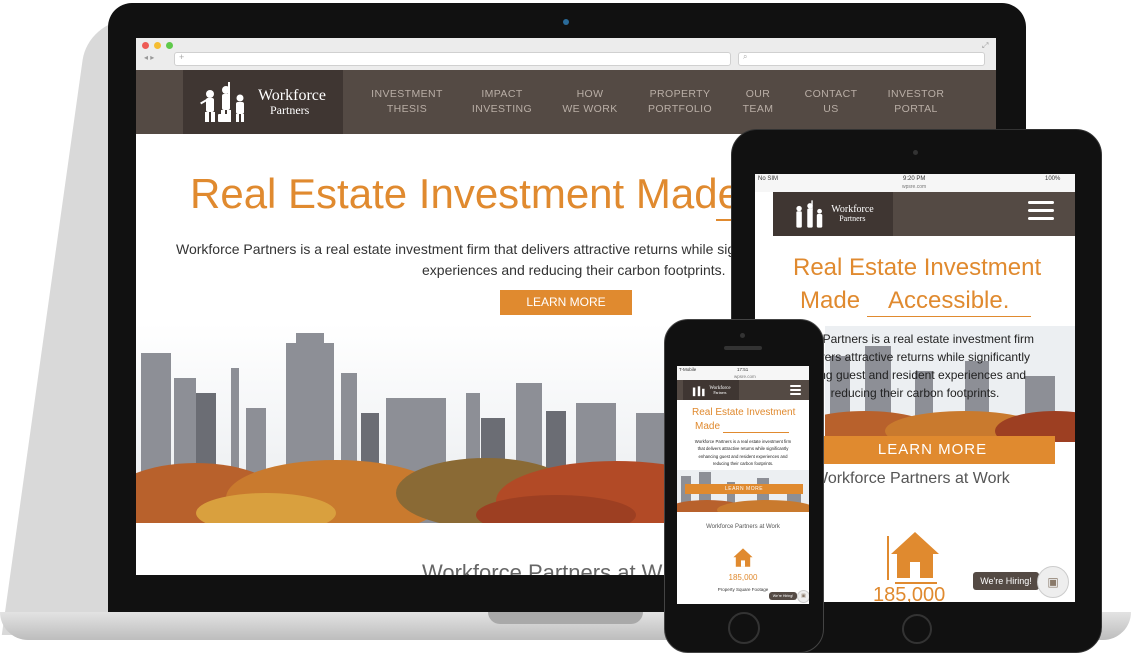  I want to click on tablet-battery: 100%, so click(1053, 179).